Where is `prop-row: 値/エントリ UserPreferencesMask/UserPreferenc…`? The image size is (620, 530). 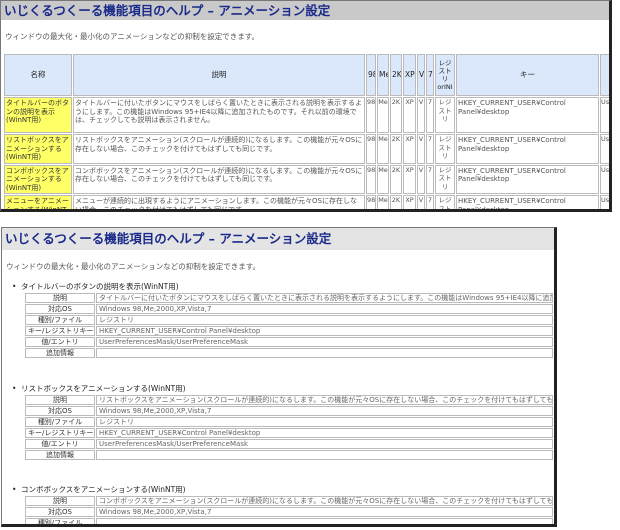
prop-row: 値/エントリ UserPreferencesMask/UserPreferenc… is located at coordinates (289, 342).